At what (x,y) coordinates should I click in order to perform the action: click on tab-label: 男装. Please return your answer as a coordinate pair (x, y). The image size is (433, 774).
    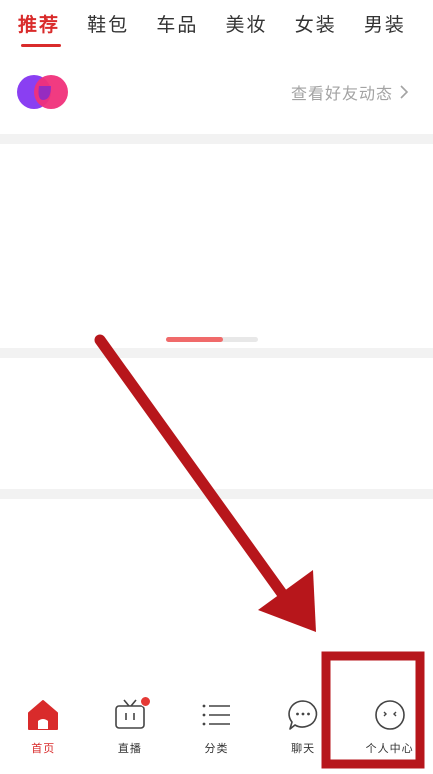
    Looking at the image, I should click on (384, 25).